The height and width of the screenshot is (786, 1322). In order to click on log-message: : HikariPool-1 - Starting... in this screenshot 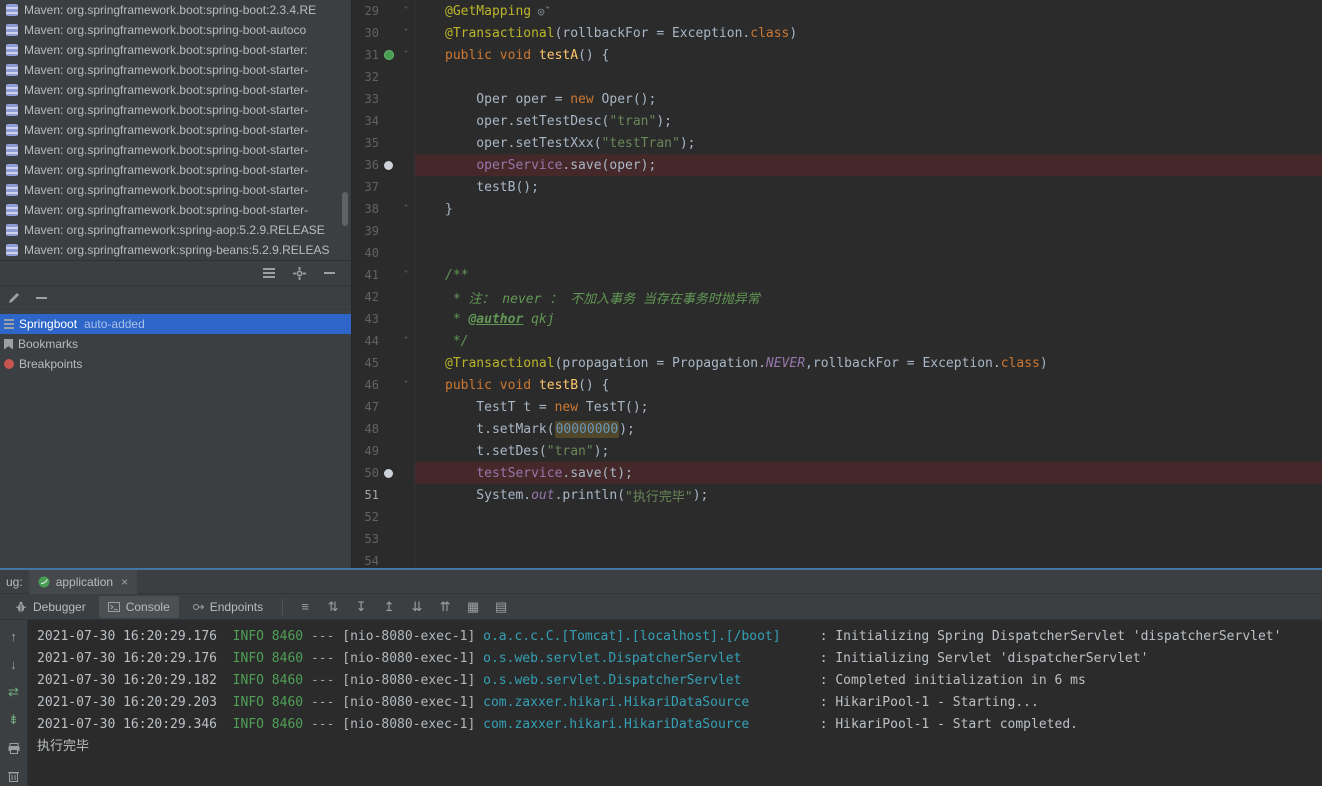, I will do `click(929, 702)`.